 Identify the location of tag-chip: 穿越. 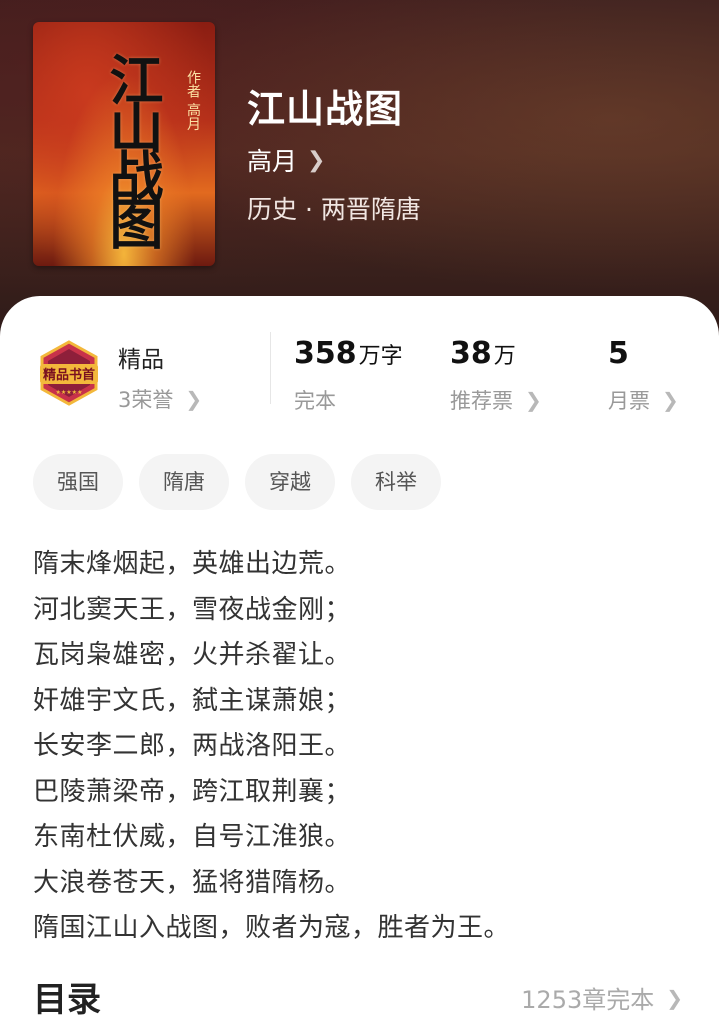
(290, 482).